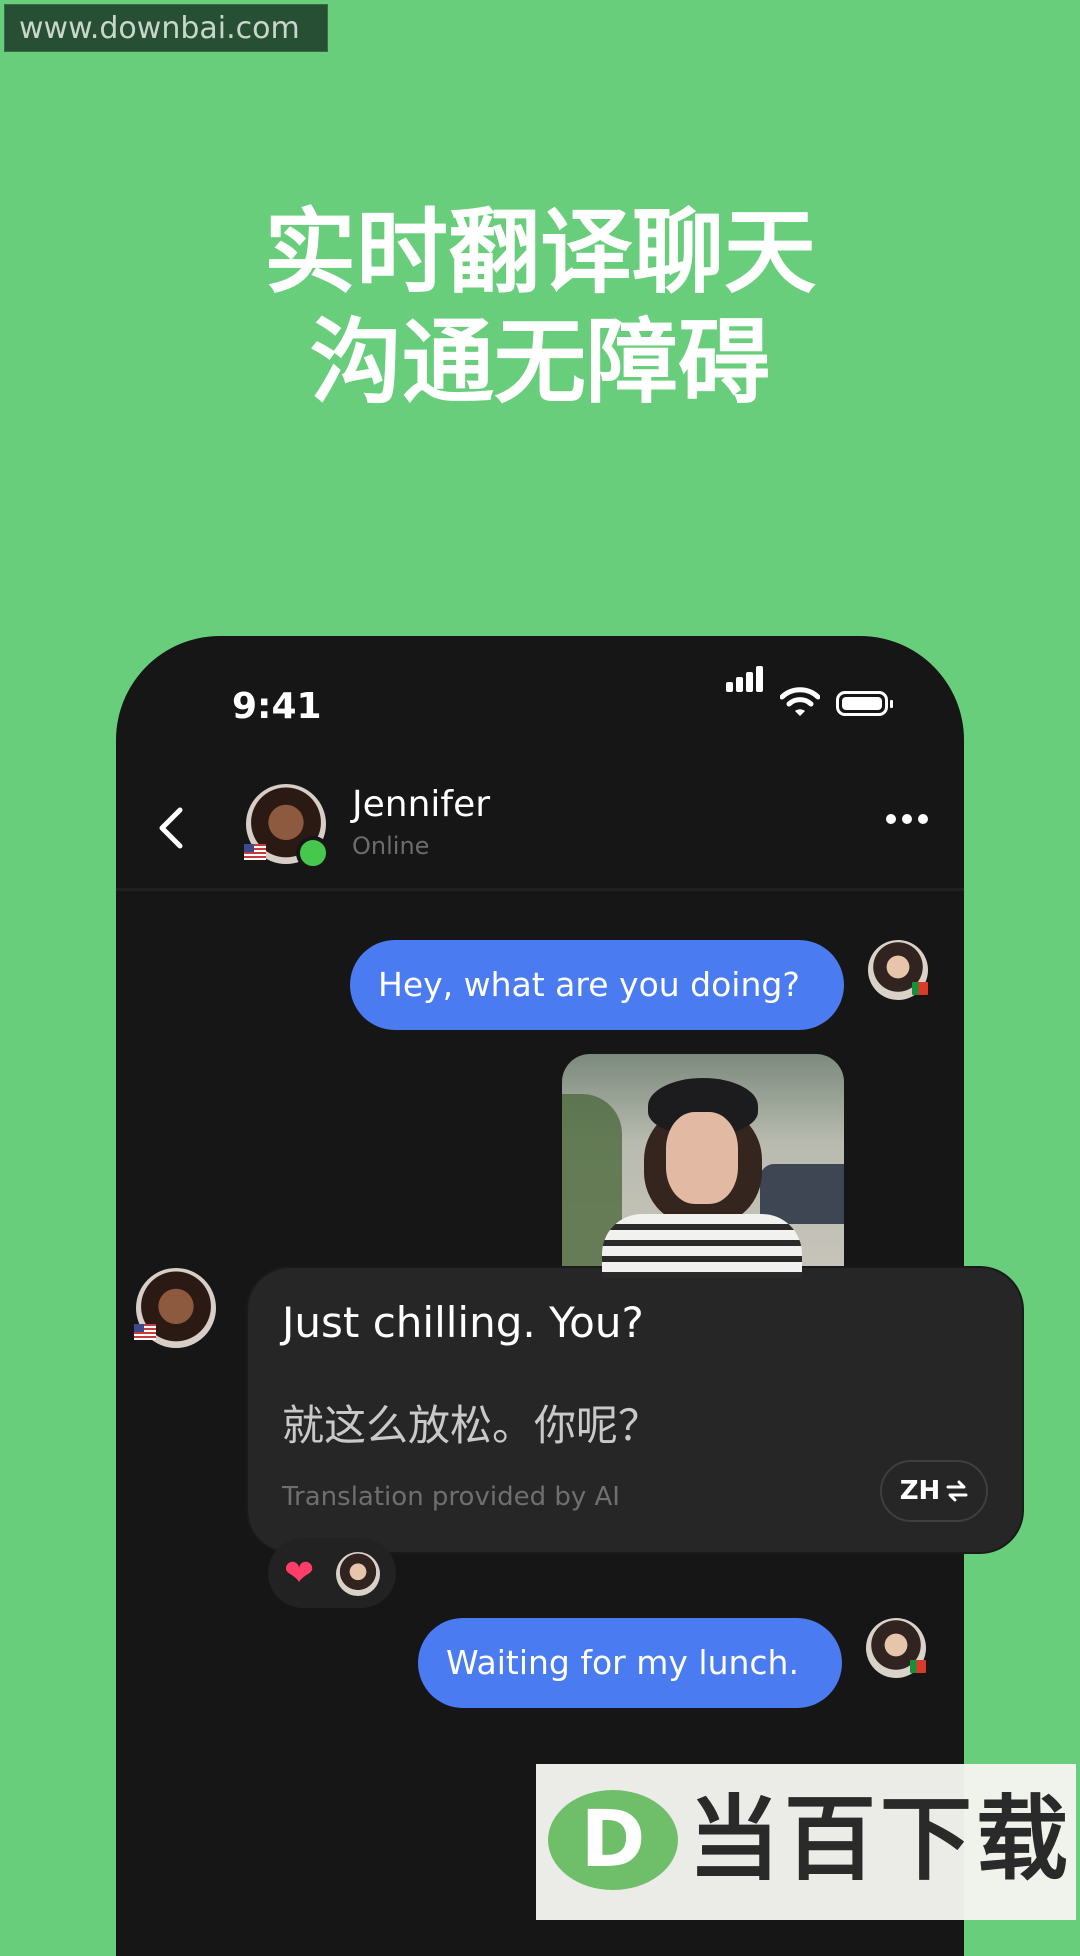  What do you see at coordinates (630, 1663) in the screenshot?
I see `outgoing-message: Waiting for my lunch.` at bounding box center [630, 1663].